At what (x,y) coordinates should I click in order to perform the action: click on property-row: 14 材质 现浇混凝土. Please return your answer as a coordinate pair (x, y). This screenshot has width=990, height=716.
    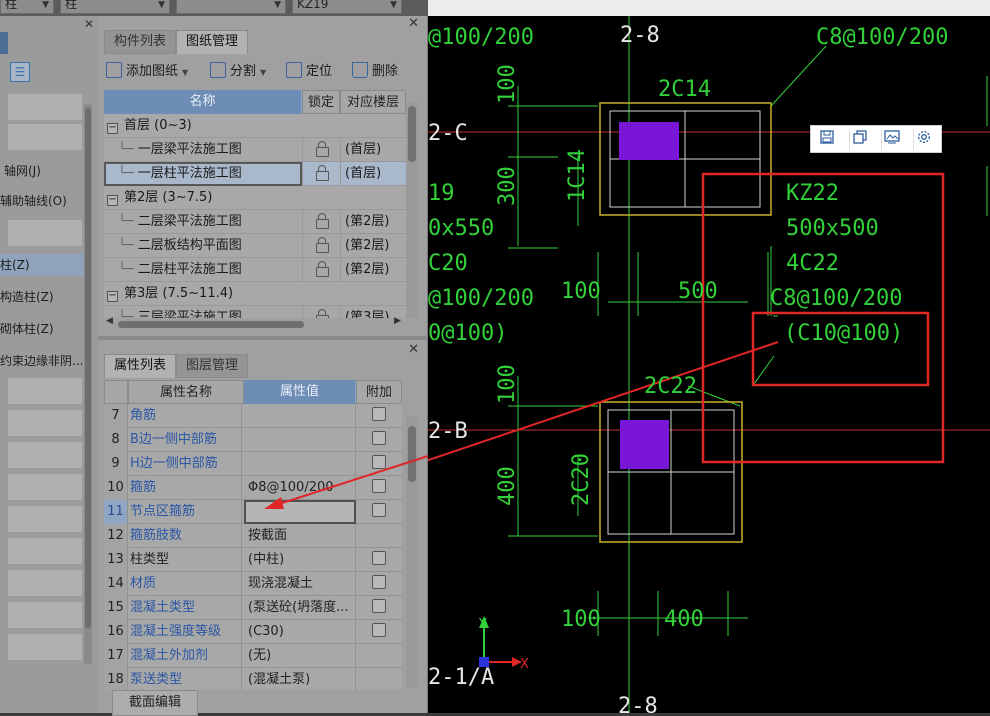
    Looking at the image, I should click on (253, 584).